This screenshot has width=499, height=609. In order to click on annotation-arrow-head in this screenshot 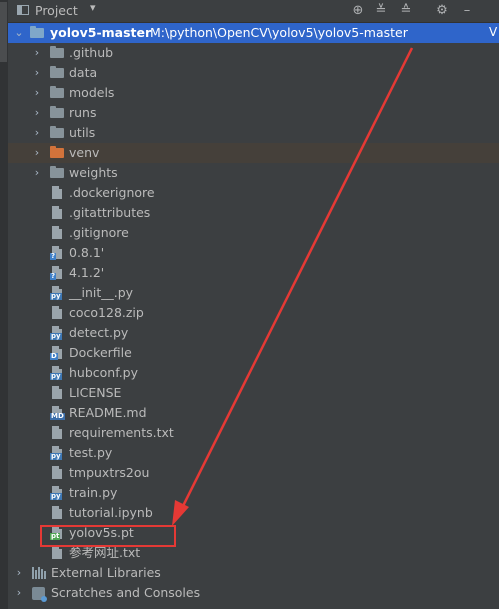, I will do `click(180, 513)`.